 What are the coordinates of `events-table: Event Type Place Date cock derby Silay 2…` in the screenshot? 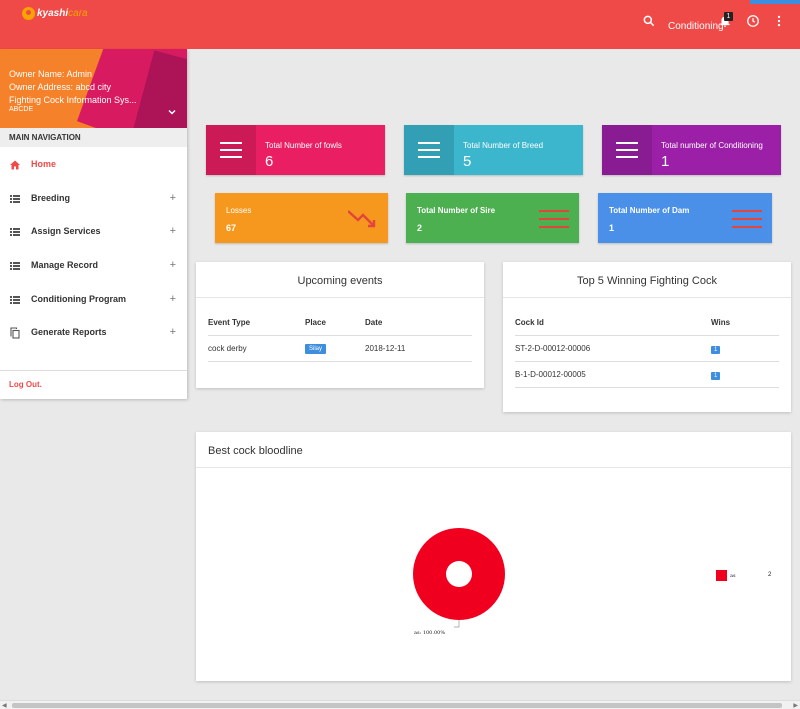 It's located at (340, 336).